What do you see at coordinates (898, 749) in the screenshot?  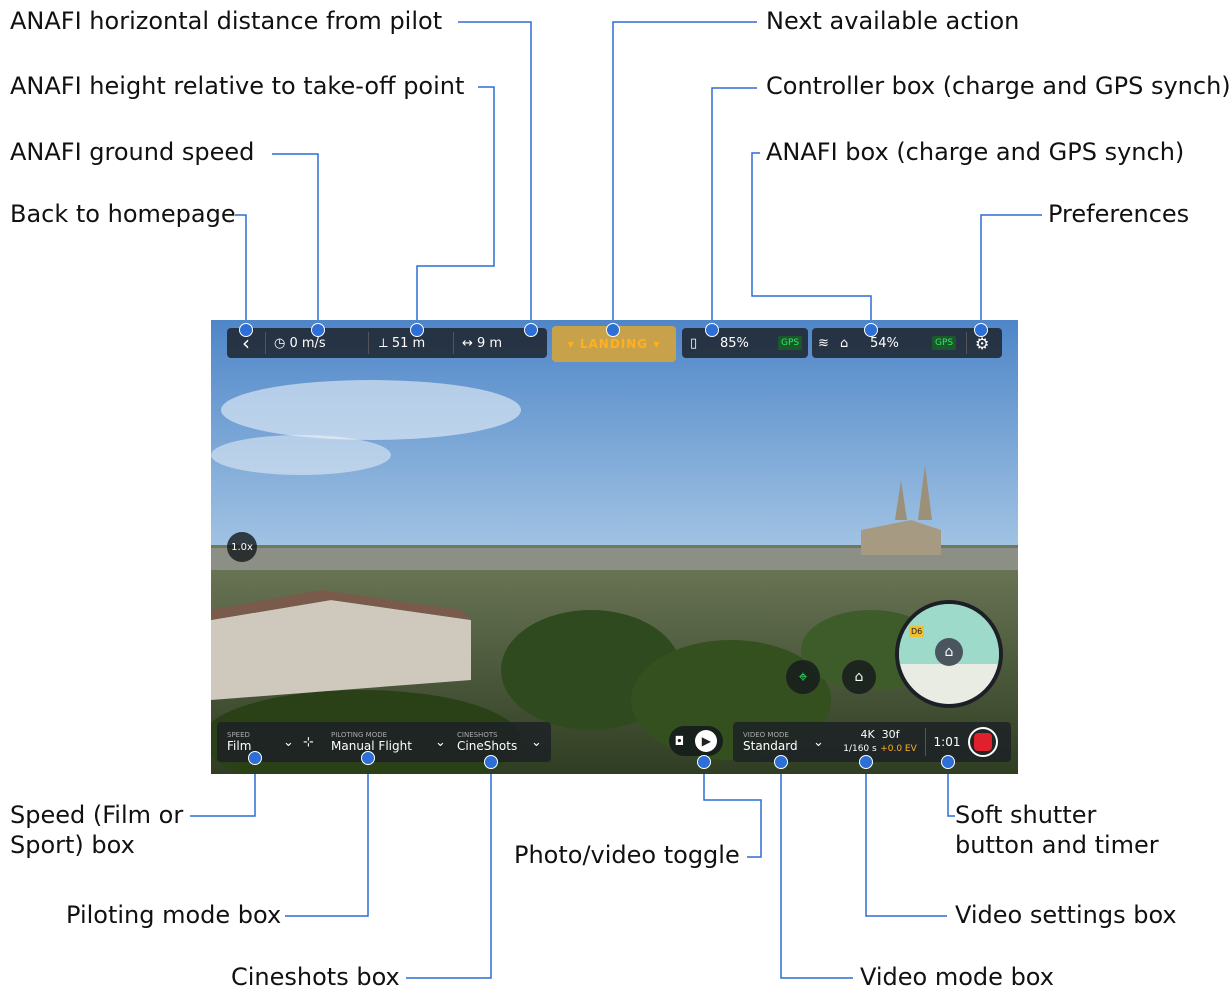 I see `ev-value: +0.0 EV` at bounding box center [898, 749].